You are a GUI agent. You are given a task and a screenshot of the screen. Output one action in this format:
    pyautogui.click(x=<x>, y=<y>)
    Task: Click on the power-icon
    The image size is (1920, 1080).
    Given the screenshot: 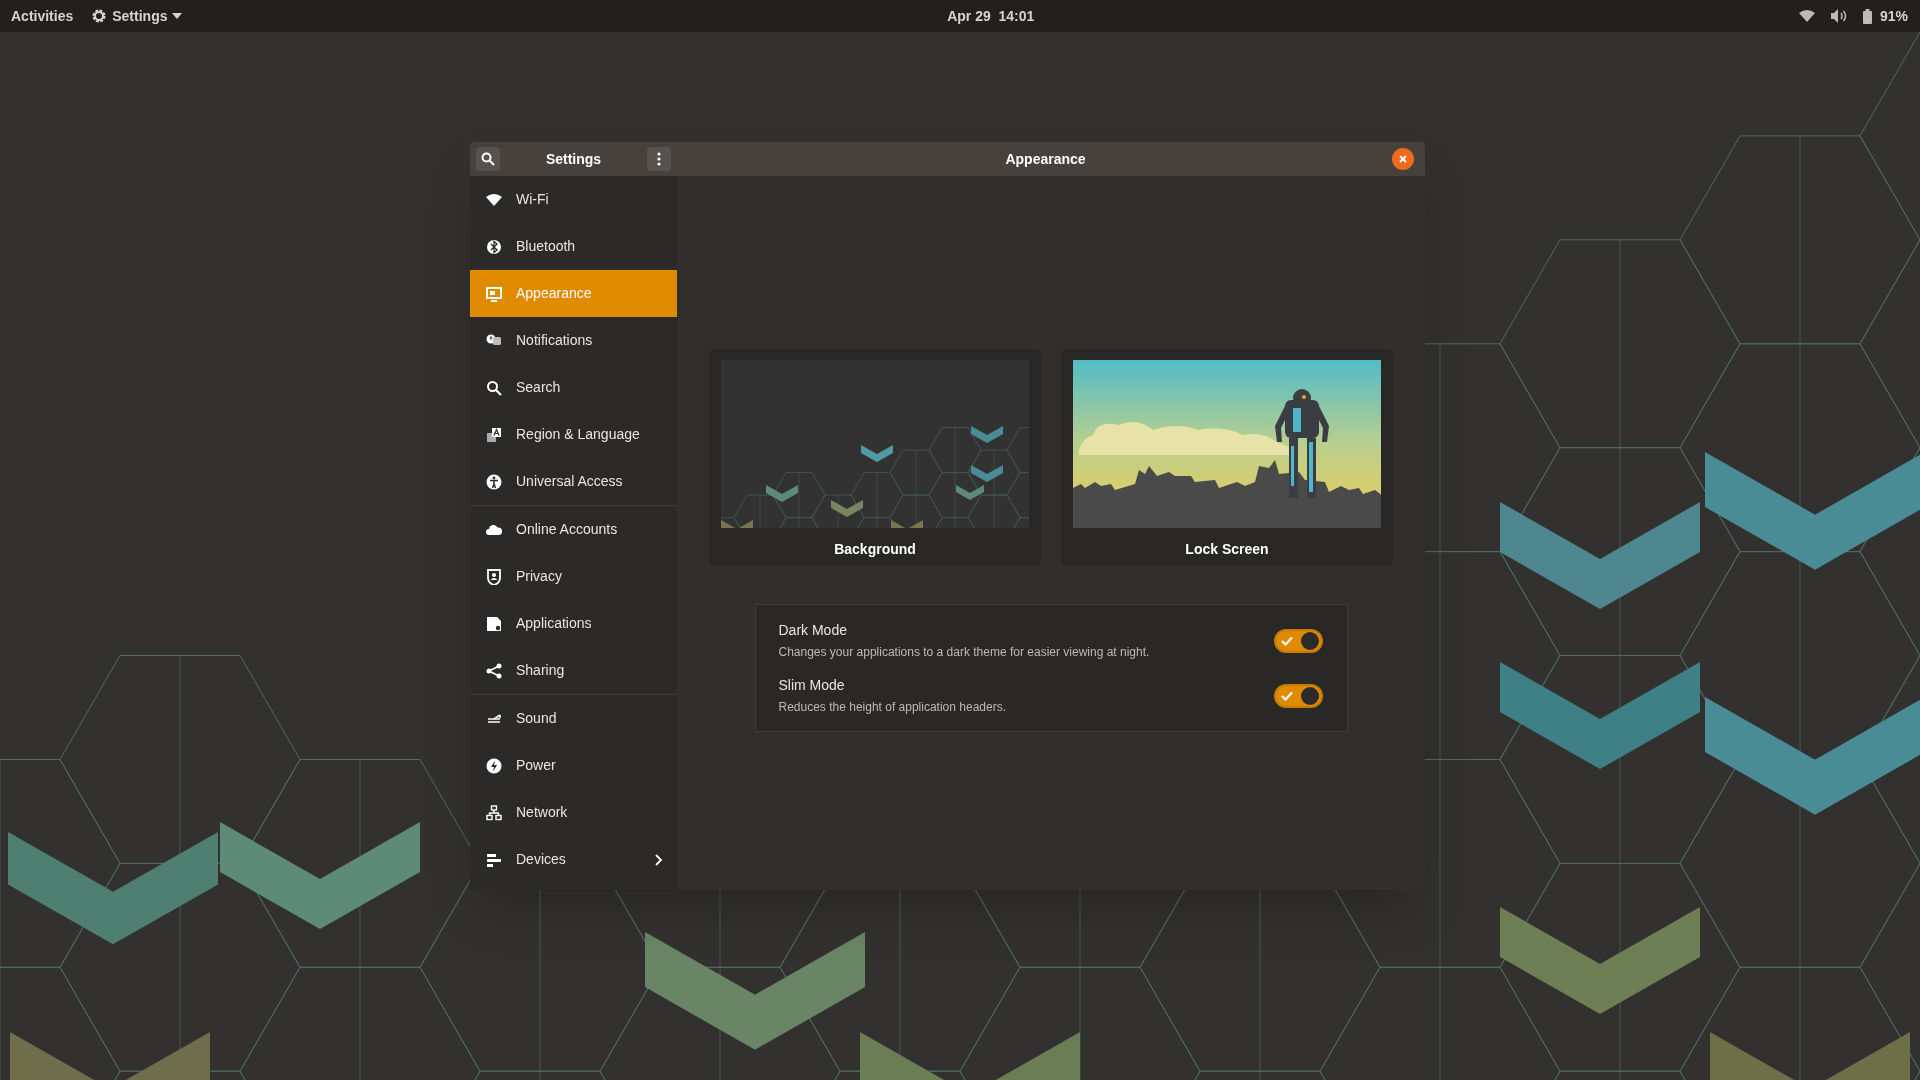 What is the action you would take?
    pyautogui.click(x=494, y=765)
    